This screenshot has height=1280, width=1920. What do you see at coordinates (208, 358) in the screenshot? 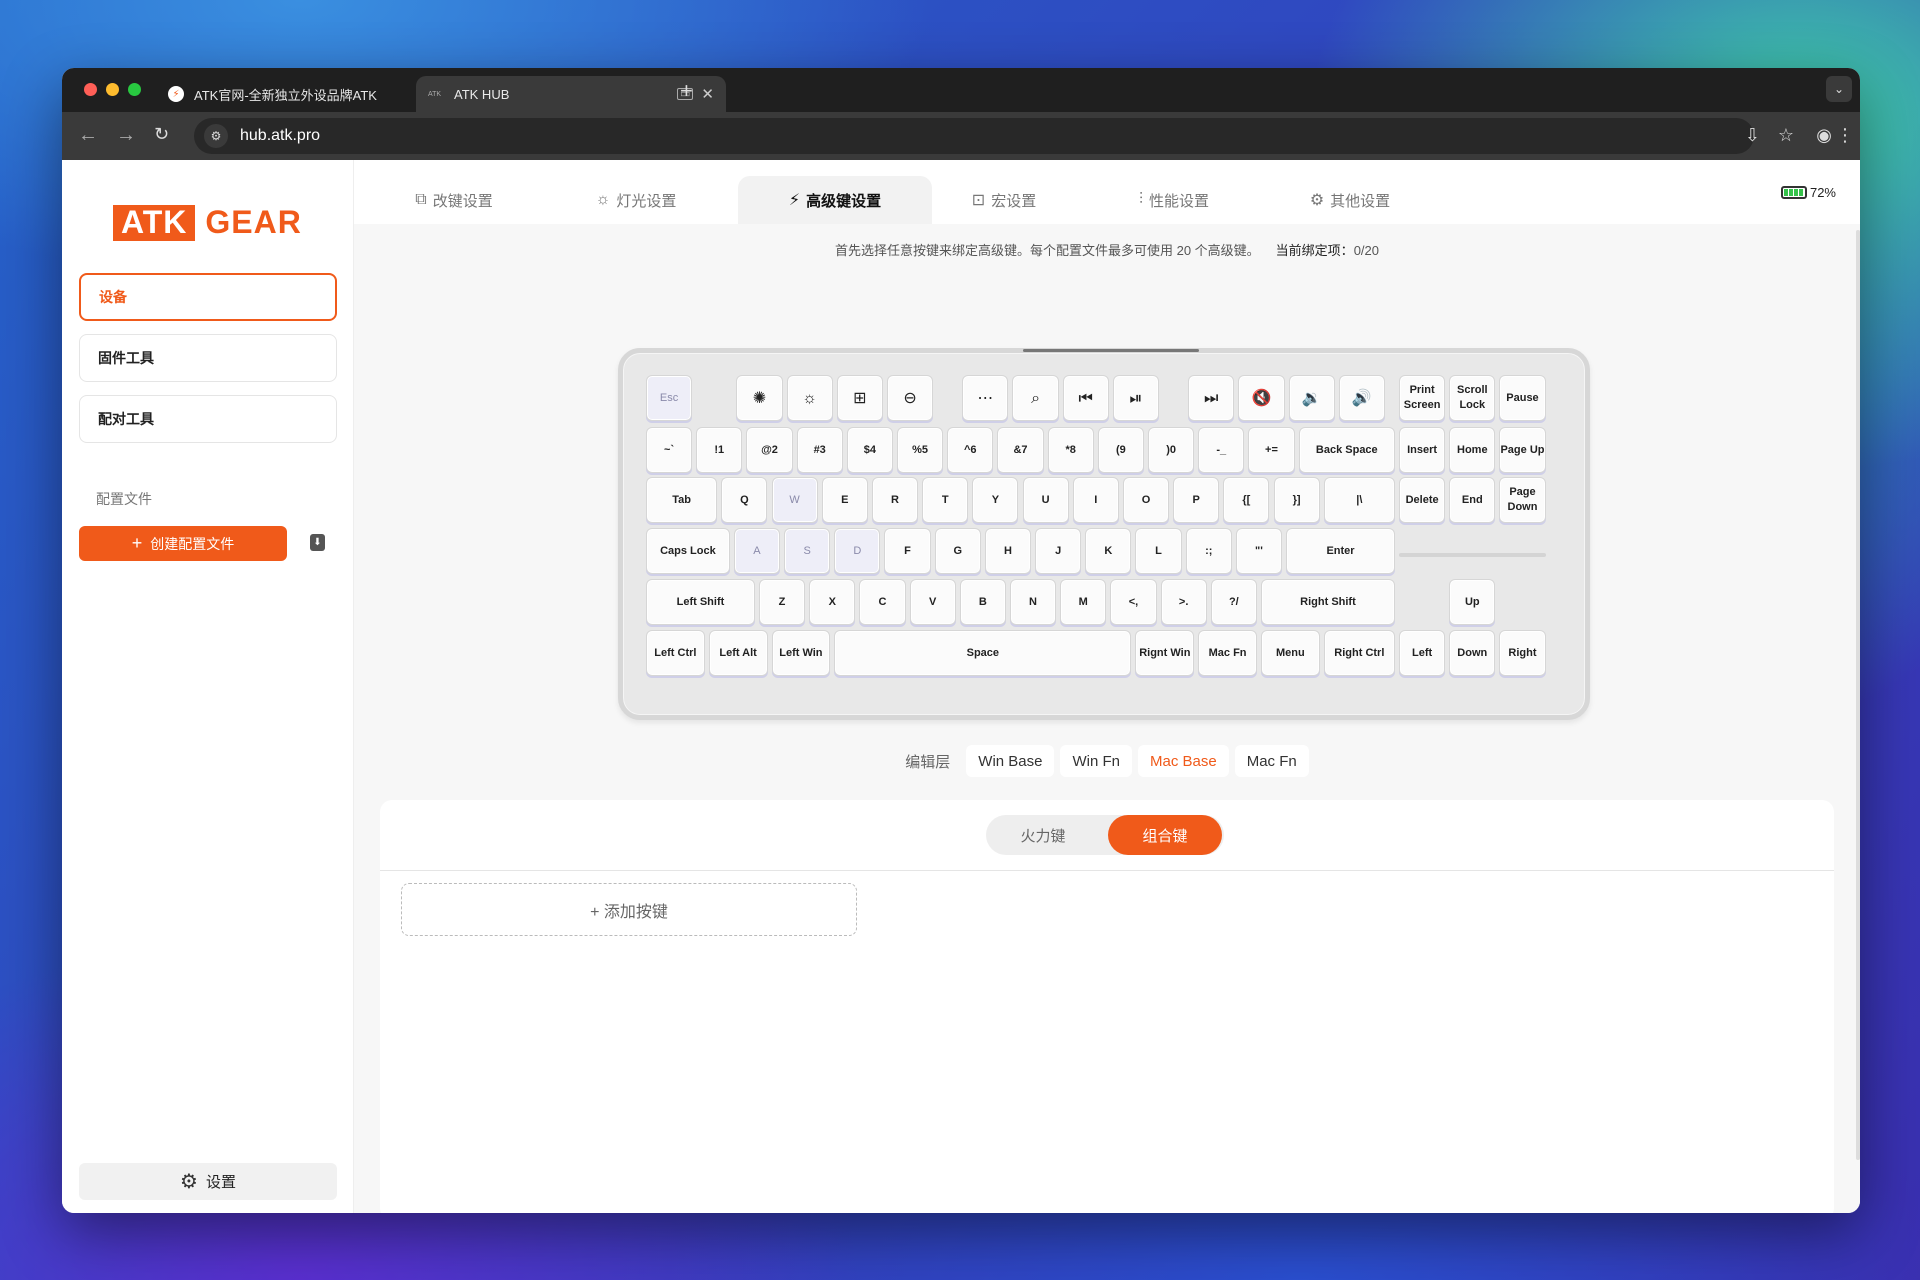
I see `sidebar-item-firmware-tool: 固件工具` at bounding box center [208, 358].